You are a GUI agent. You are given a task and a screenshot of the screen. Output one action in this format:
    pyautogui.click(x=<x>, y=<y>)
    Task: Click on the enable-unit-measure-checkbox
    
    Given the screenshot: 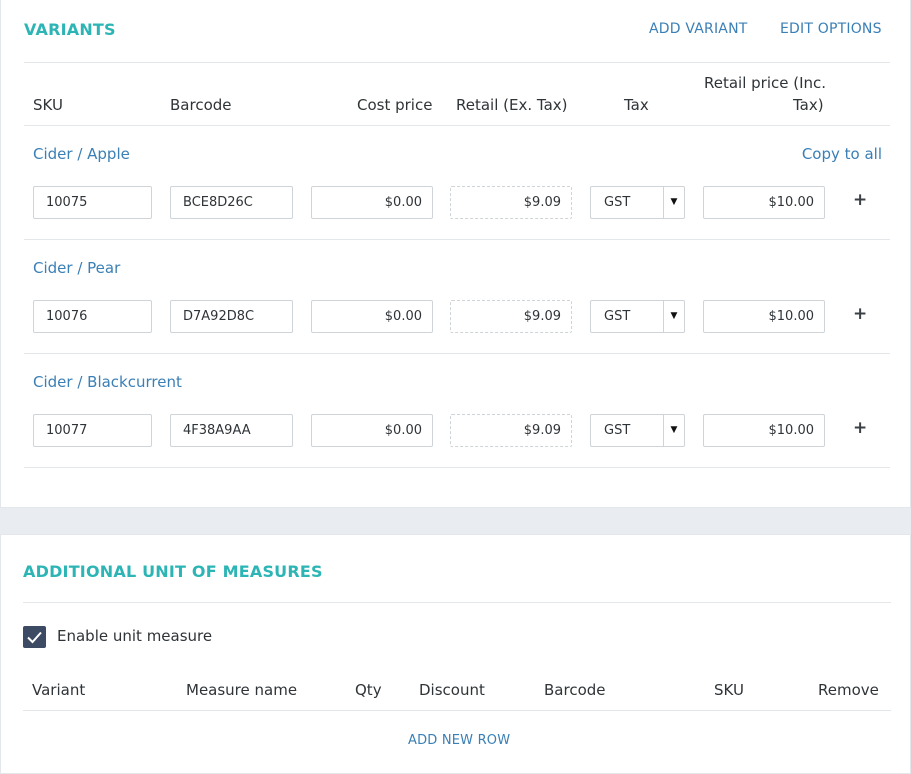 What is the action you would take?
    pyautogui.click(x=34, y=637)
    